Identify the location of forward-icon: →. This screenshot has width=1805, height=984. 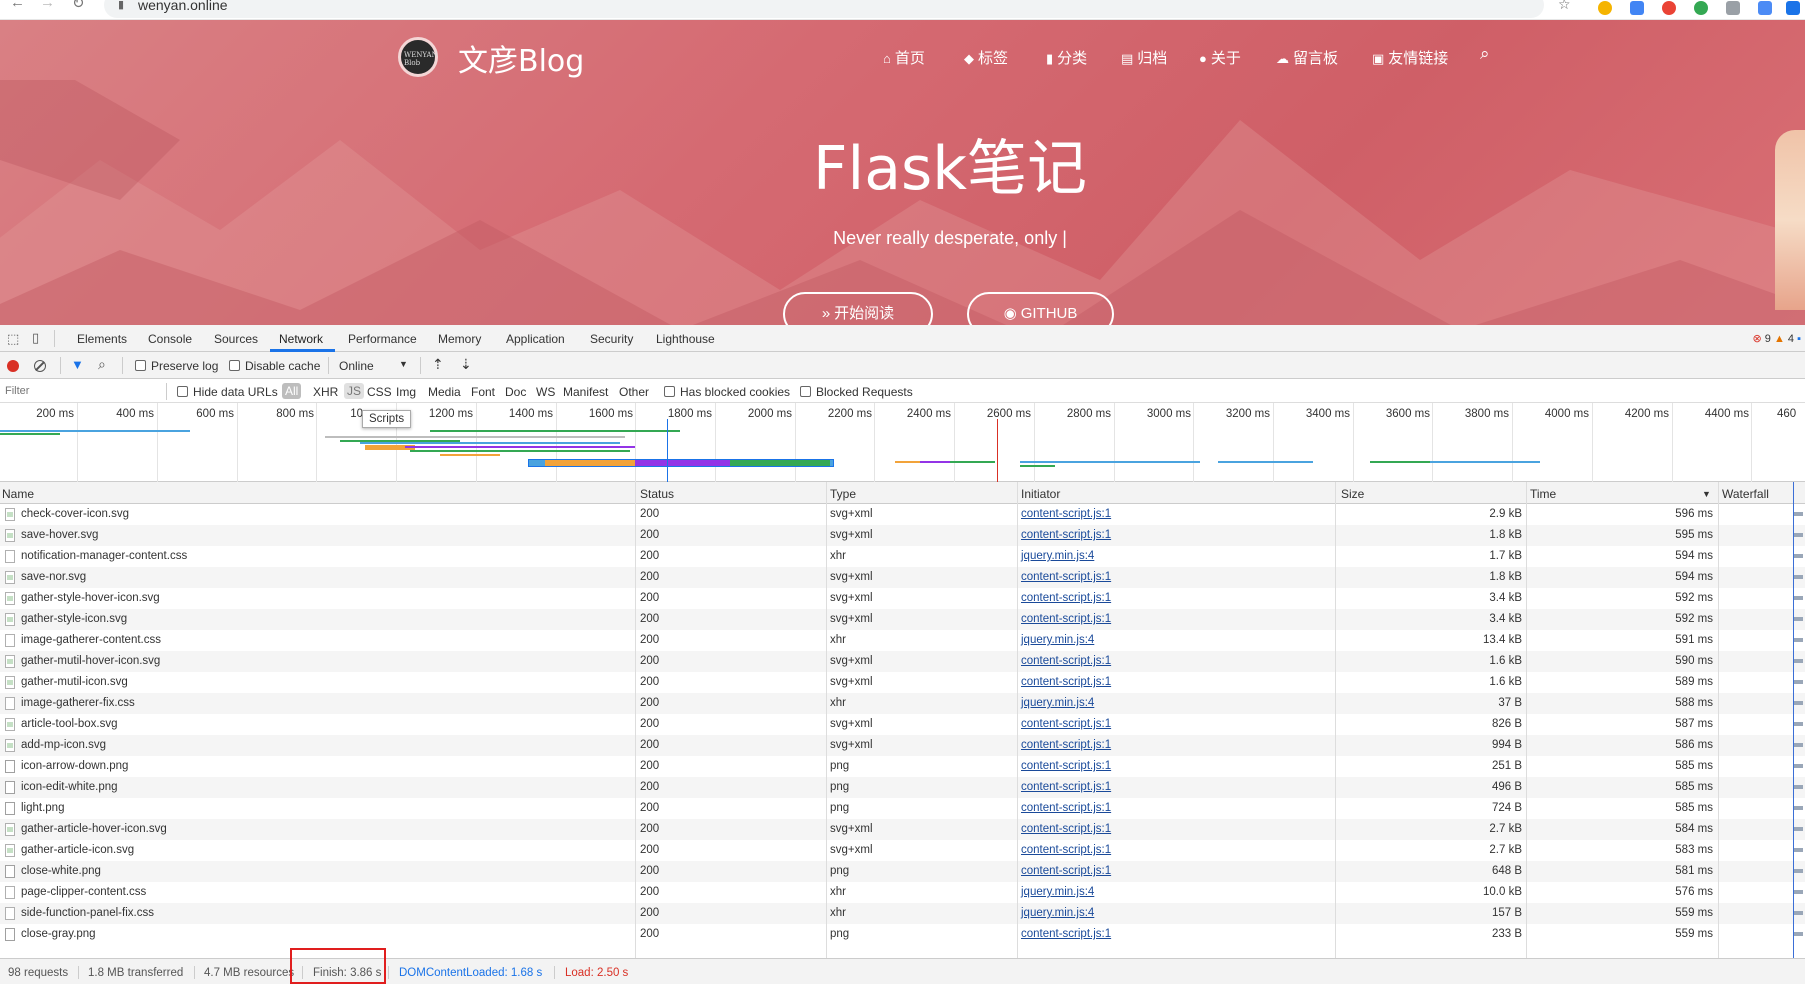
(47, 5).